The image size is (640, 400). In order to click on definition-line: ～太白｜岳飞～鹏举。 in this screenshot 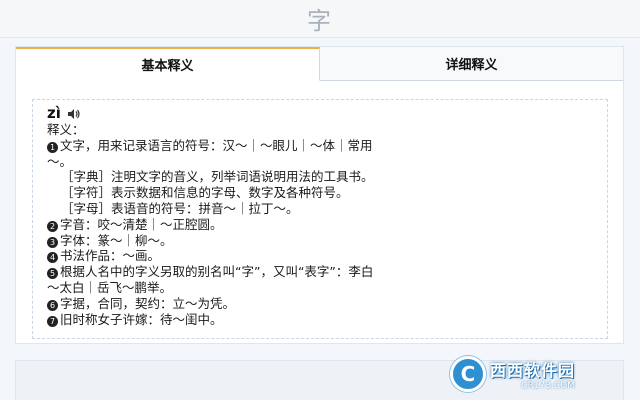, I will do `click(327, 288)`.